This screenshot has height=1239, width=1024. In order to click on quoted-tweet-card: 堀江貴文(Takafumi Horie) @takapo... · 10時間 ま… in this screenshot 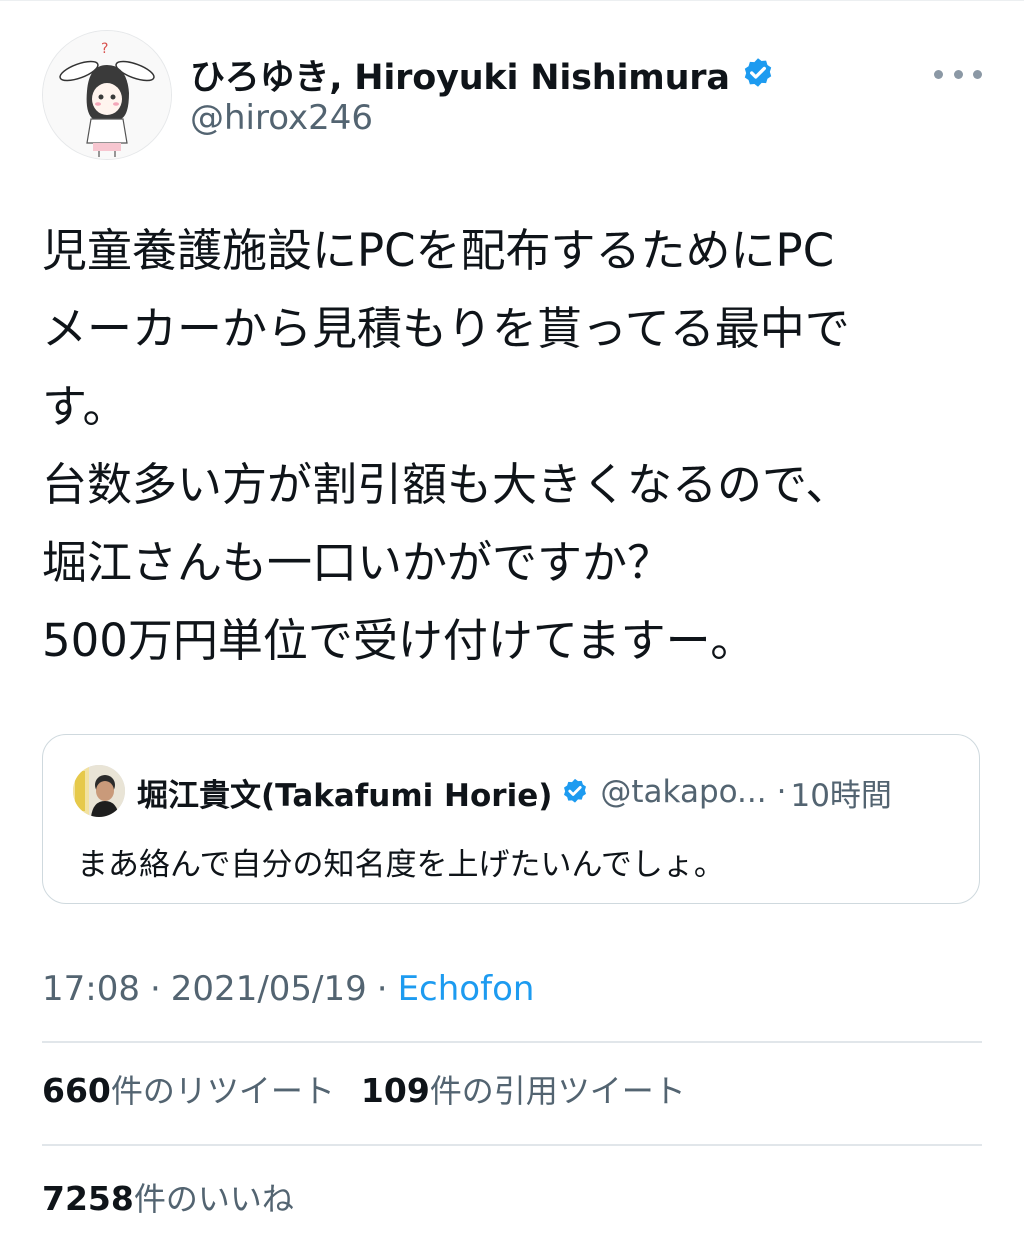, I will do `click(511, 819)`.